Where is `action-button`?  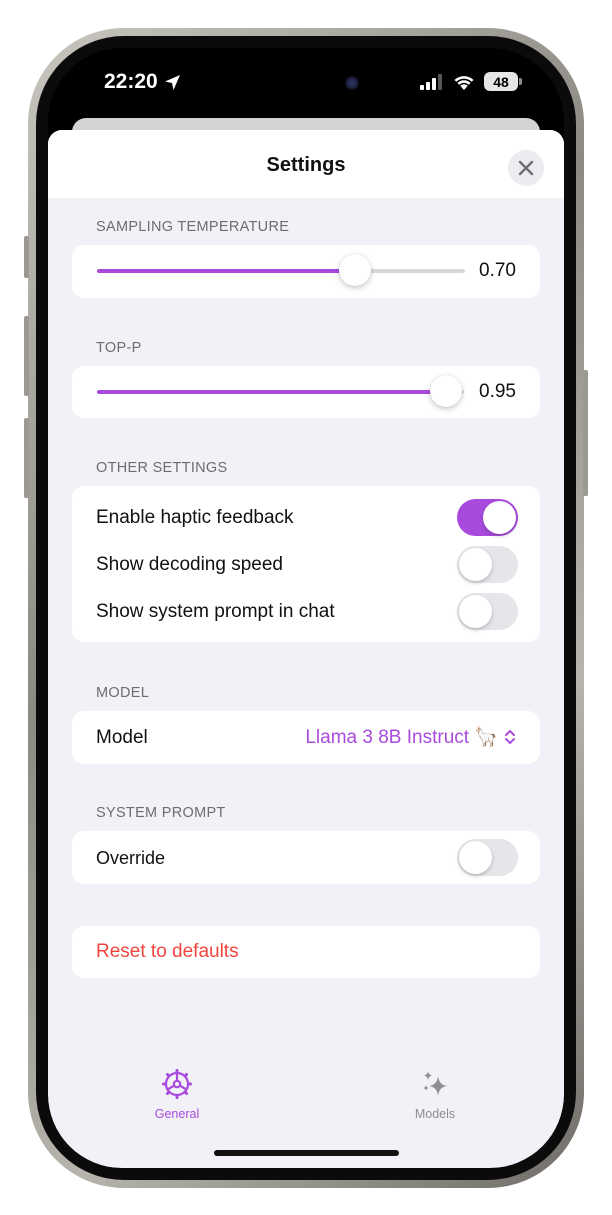
action-button is located at coordinates (26, 257).